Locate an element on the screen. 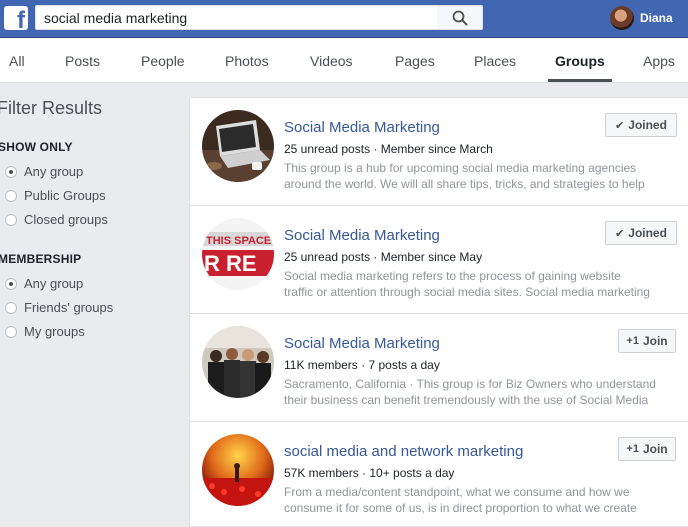 The image size is (688, 527). membership-any-group: Any group is located at coordinates (44, 283).